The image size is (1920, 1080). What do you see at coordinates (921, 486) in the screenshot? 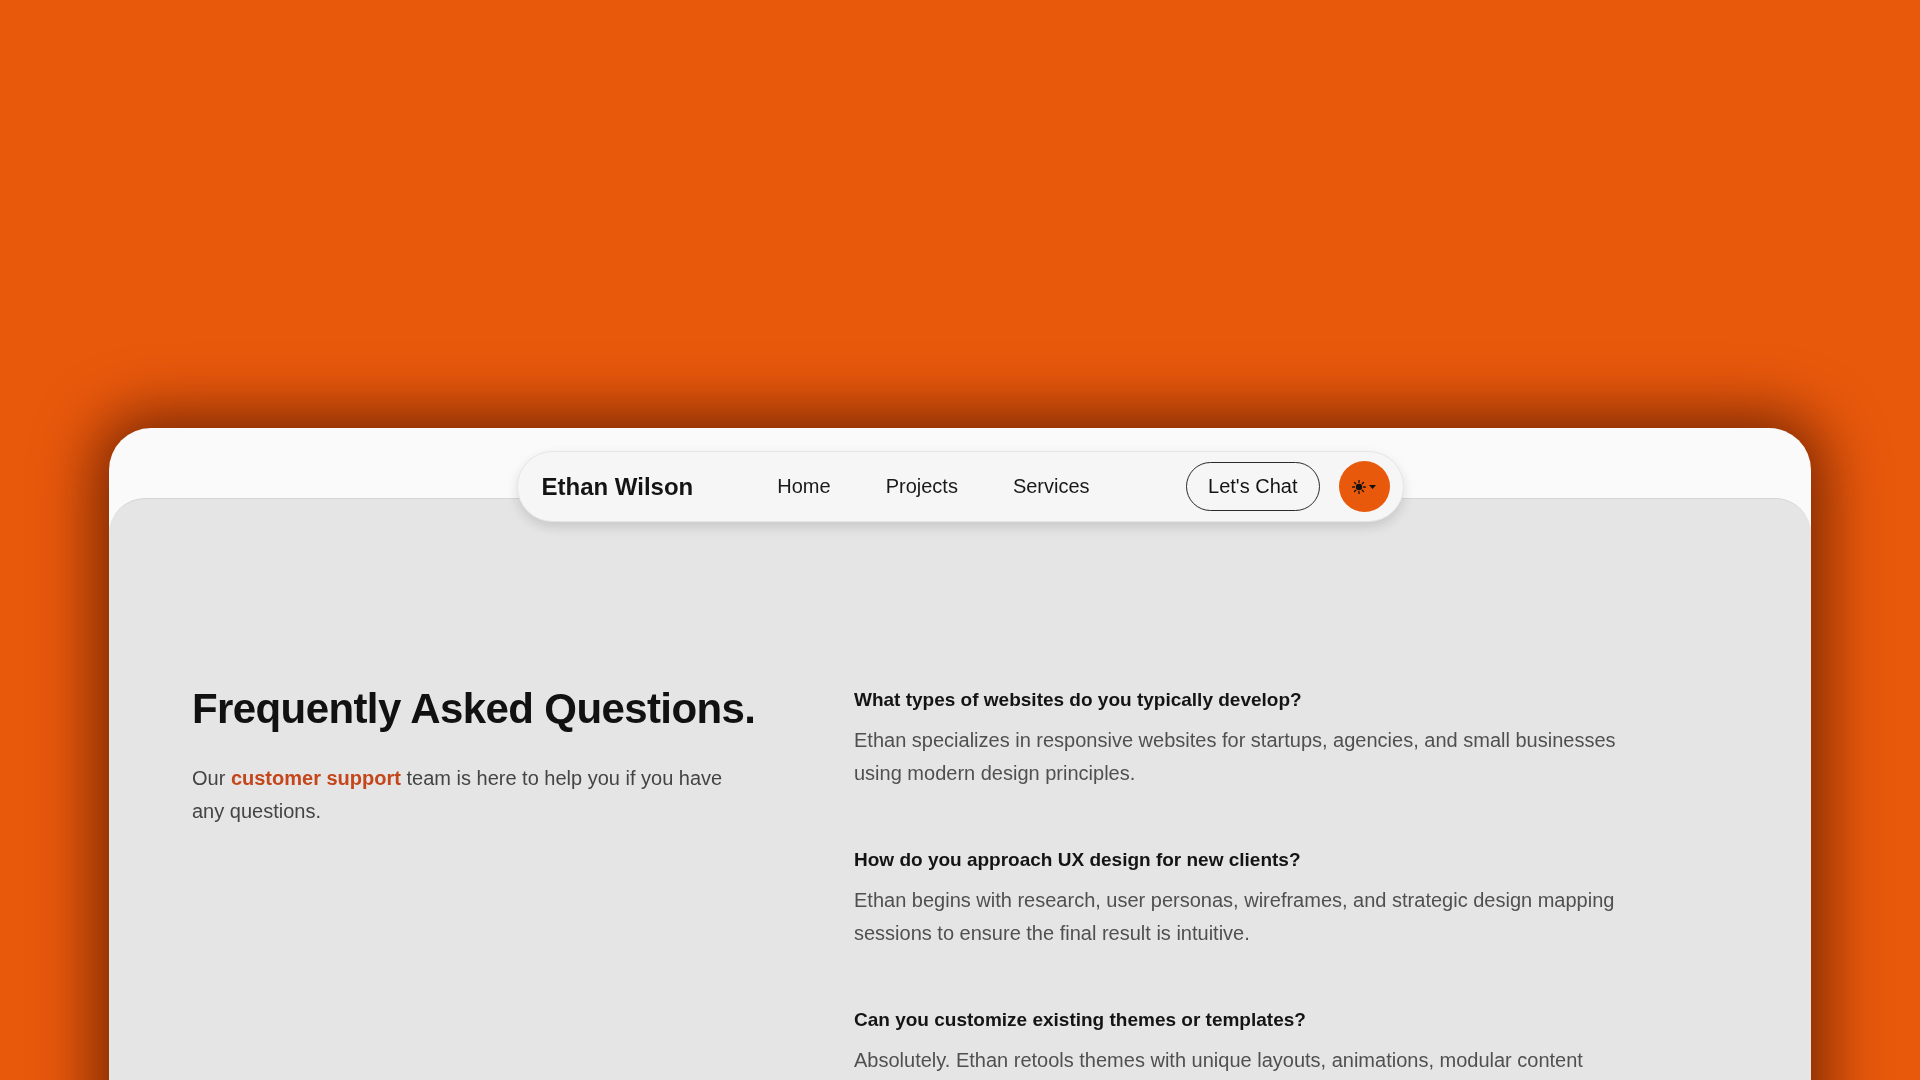
I see `nav-link: Projects` at bounding box center [921, 486].